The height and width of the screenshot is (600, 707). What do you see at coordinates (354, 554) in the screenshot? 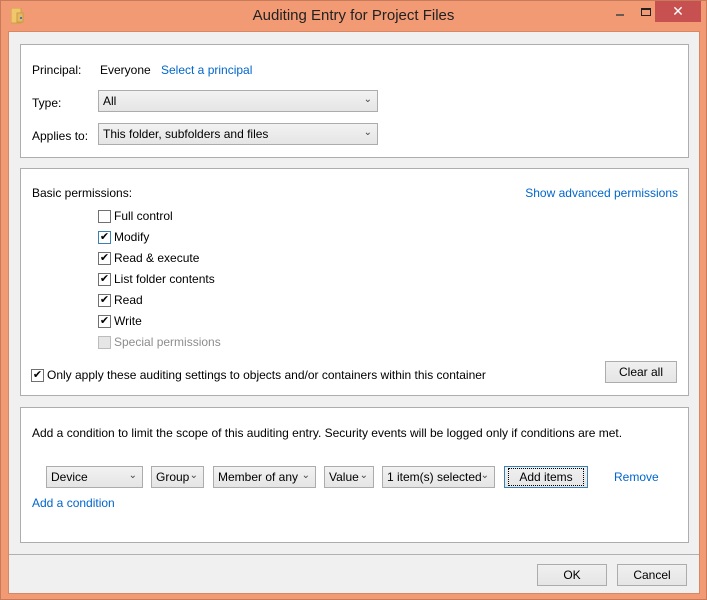
I see `footer-divider` at bounding box center [354, 554].